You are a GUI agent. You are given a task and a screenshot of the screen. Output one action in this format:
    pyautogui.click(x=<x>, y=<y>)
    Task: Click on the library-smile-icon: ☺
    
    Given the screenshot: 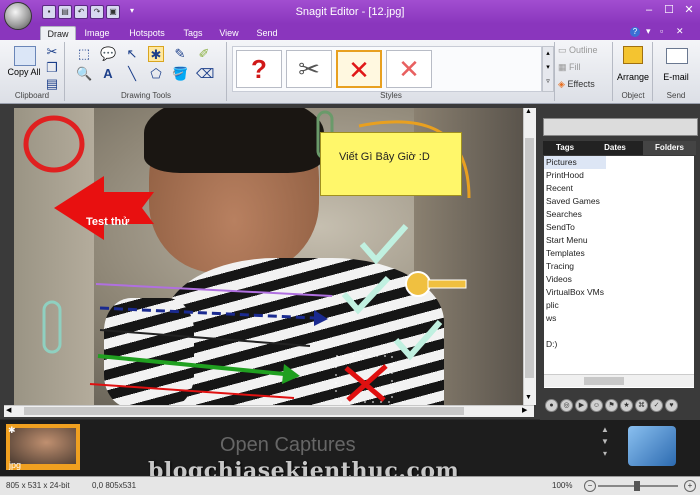 What is the action you would take?
    pyautogui.click(x=596, y=405)
    